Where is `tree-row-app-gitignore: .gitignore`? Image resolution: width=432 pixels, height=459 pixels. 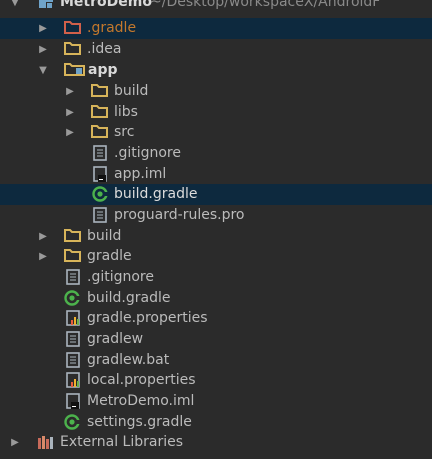 tree-row-app-gitignore: .gitignore is located at coordinates (216, 153).